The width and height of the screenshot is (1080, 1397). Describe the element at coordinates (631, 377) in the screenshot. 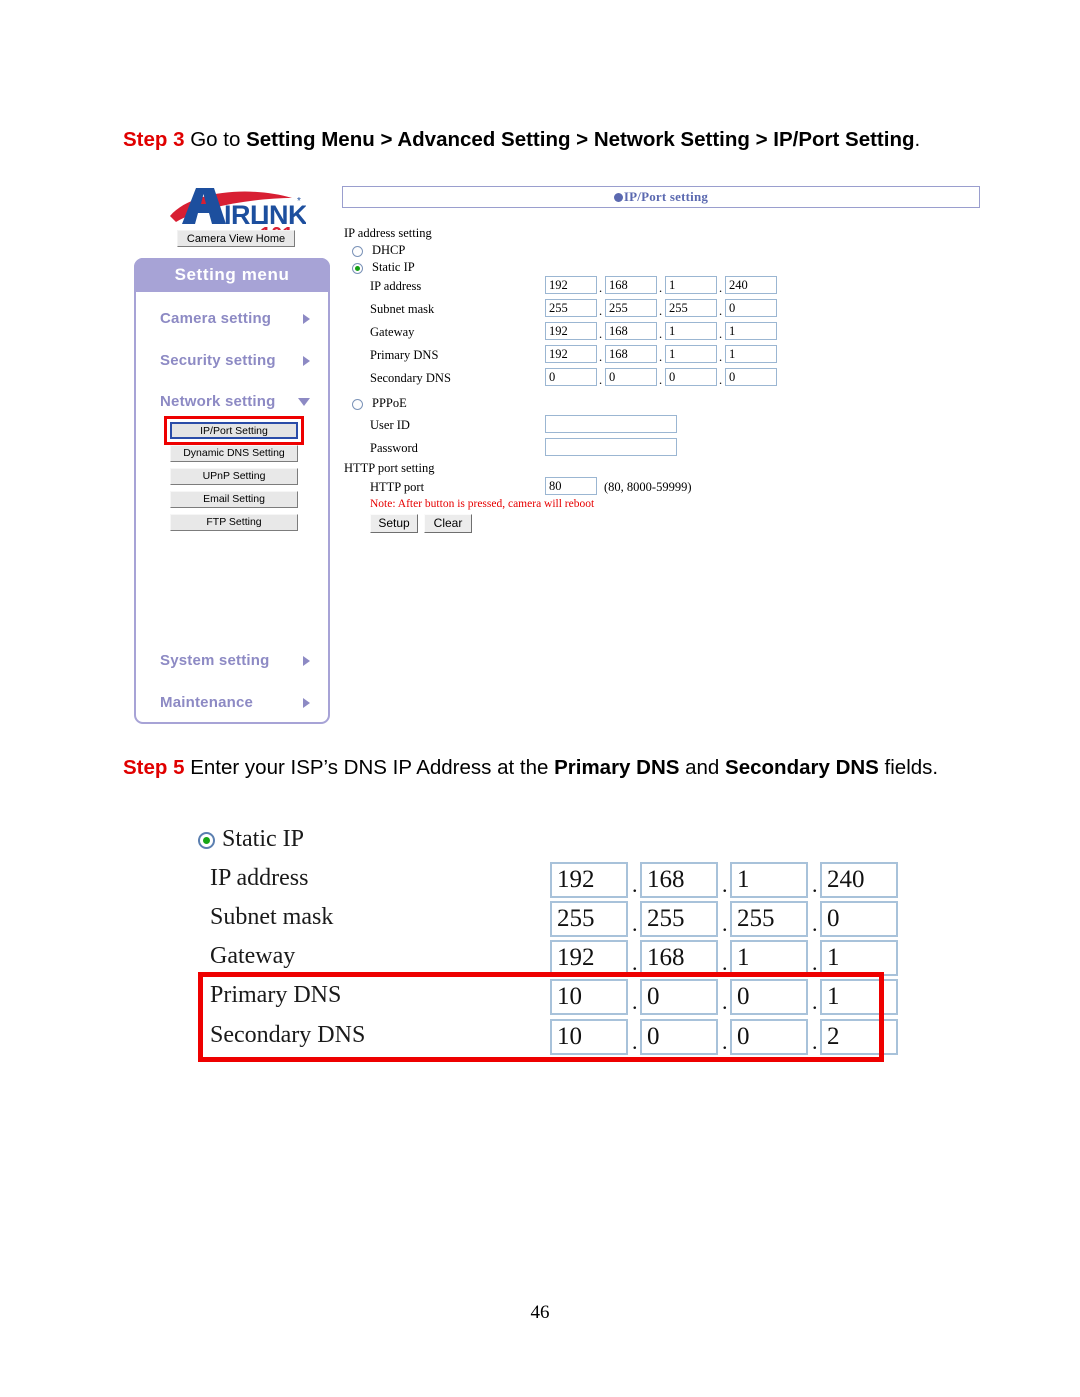

I see `secondary-dns-octet-2: 0` at that location.